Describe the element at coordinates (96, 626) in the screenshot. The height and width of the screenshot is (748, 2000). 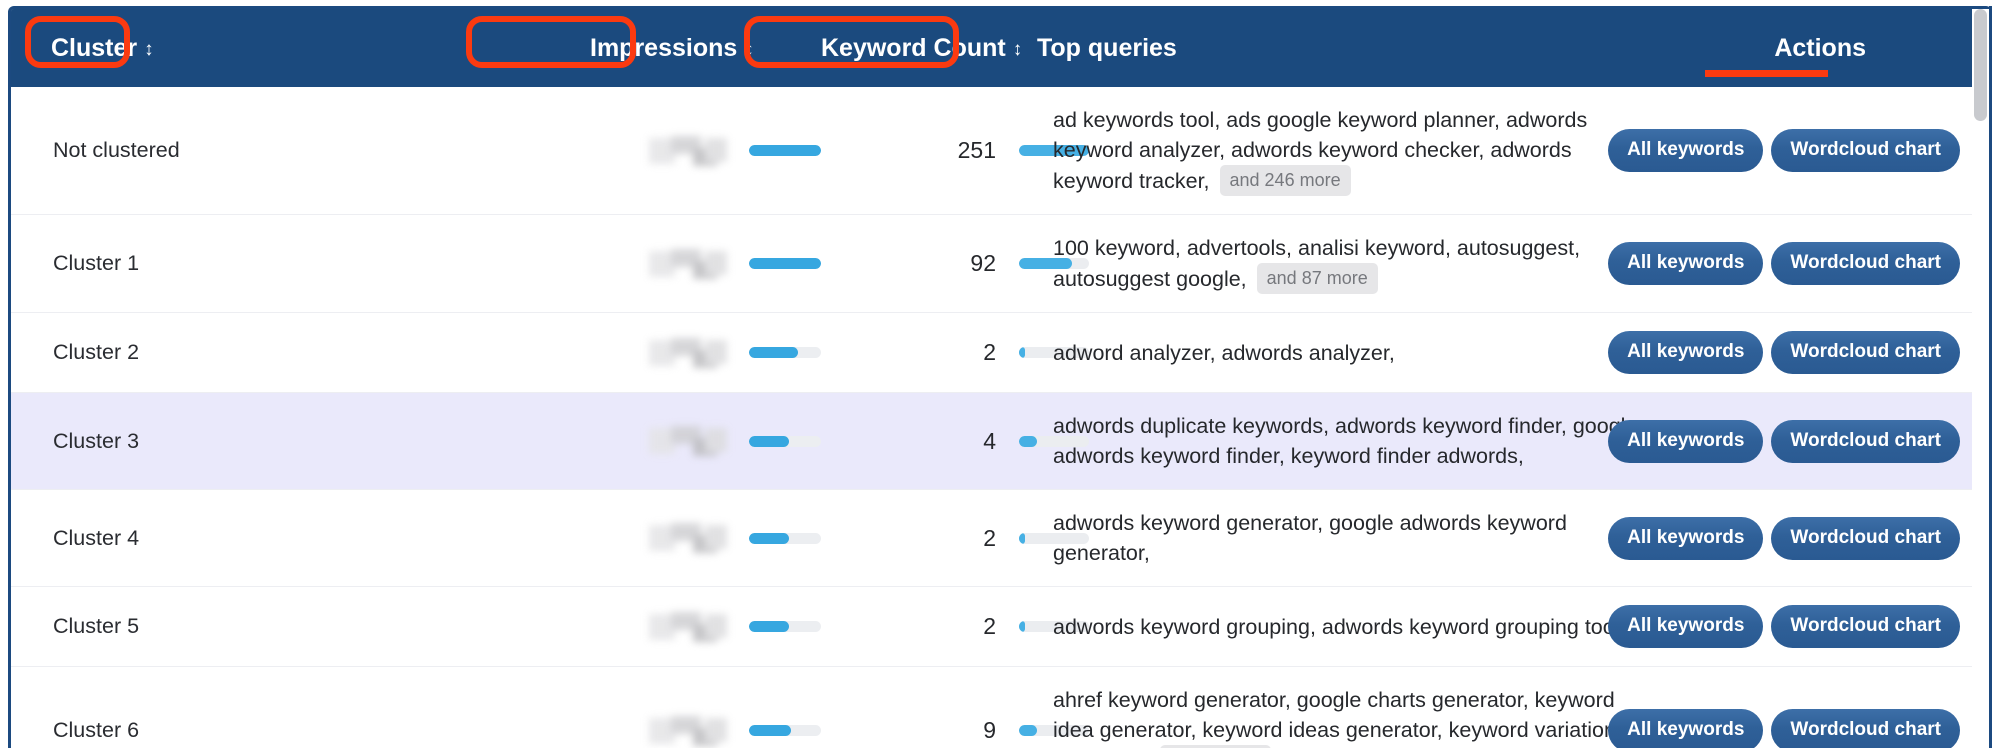
I see `cell-cluster-name: Cluster 5` at that location.